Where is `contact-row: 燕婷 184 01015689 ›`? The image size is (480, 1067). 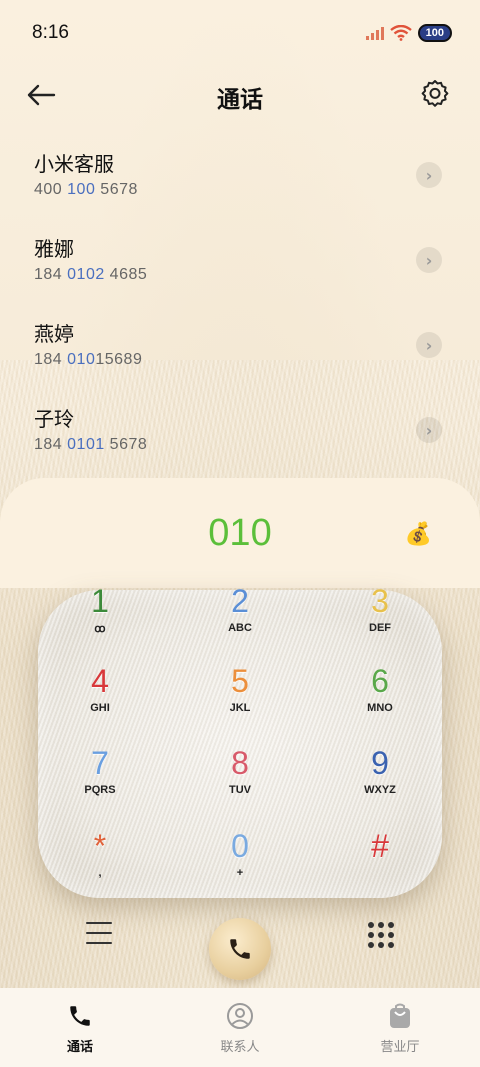
contact-row: 燕婷 184 01015689 › is located at coordinates (240, 352).